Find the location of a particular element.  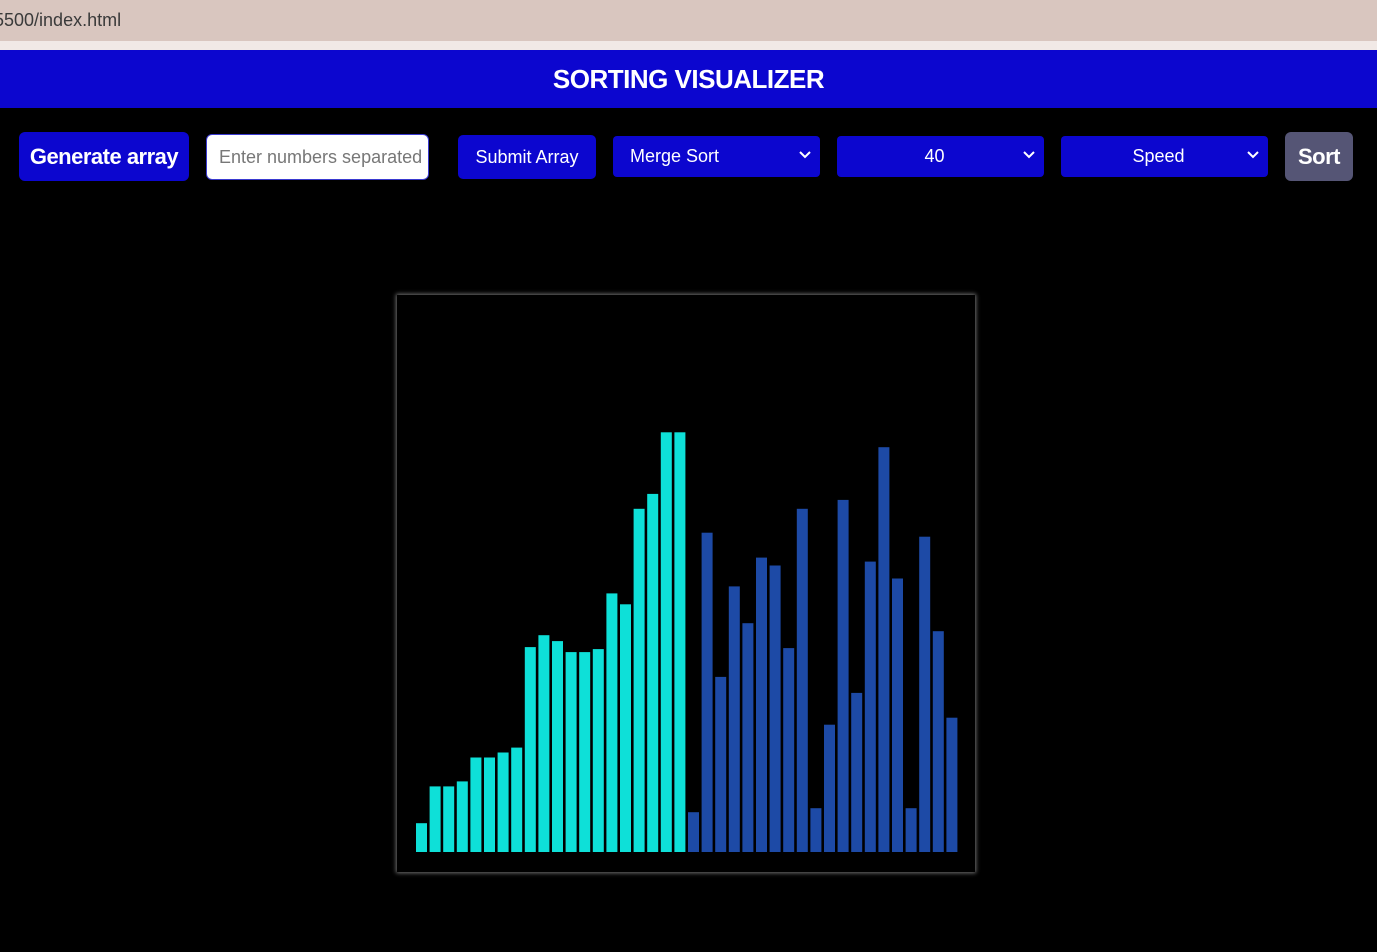

speed-select: Speed is located at coordinates (1164, 156).